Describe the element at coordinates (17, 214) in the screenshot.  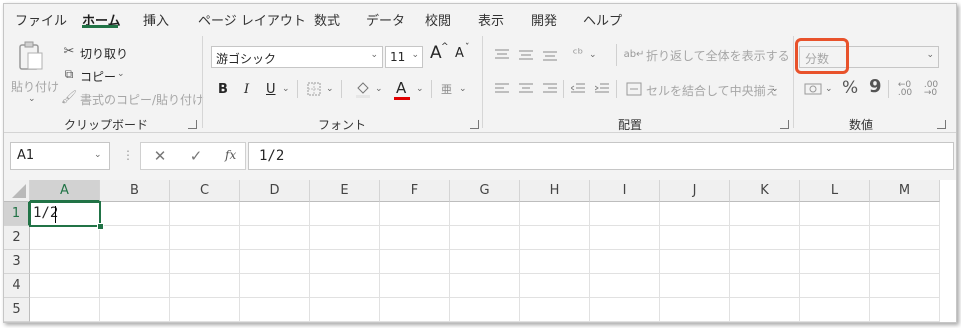
I see `row-header-1: 1` at that location.